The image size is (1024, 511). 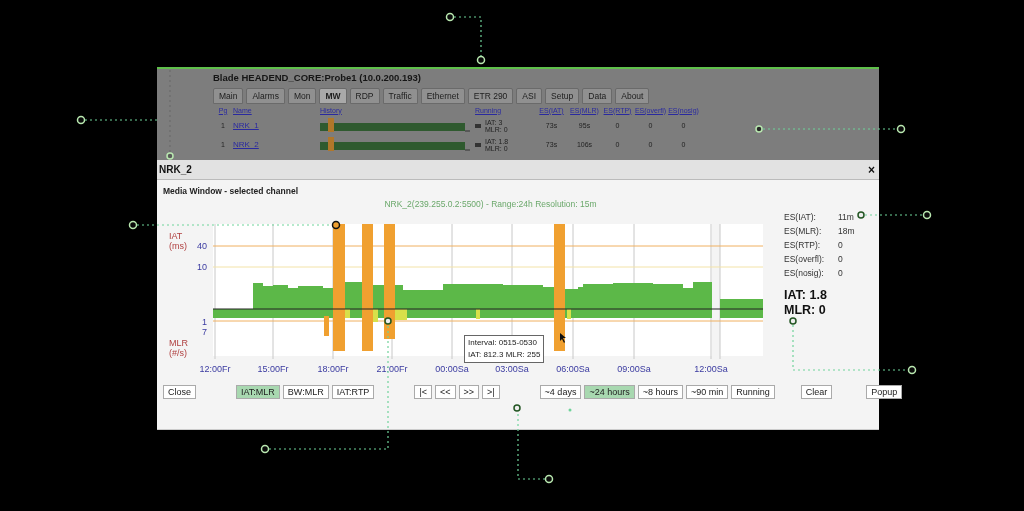 I want to click on toolbar-button: IAT:MLR, so click(x=258, y=392).